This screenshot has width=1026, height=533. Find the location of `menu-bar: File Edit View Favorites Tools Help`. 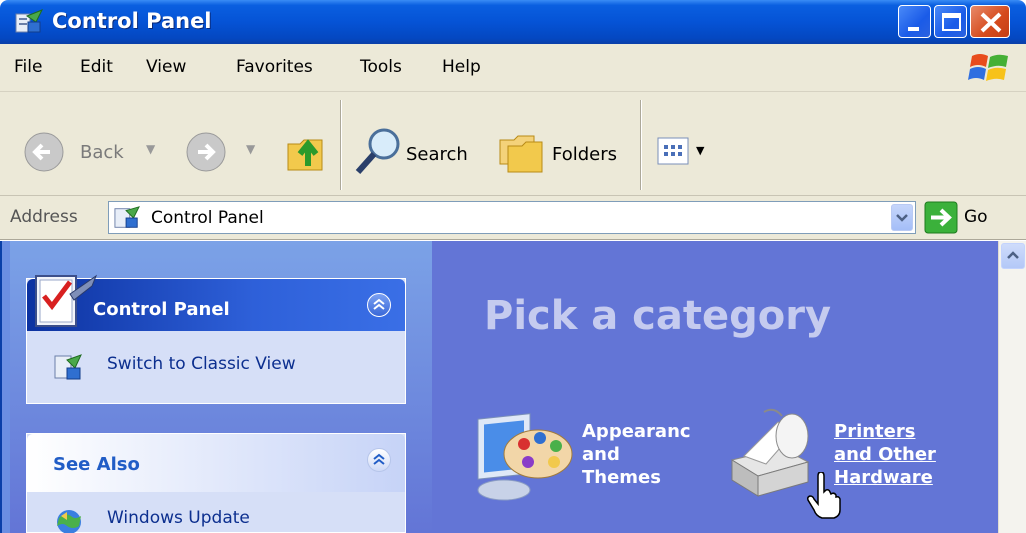

menu-bar: File Edit View Favorites Tools Help is located at coordinates (513, 68).